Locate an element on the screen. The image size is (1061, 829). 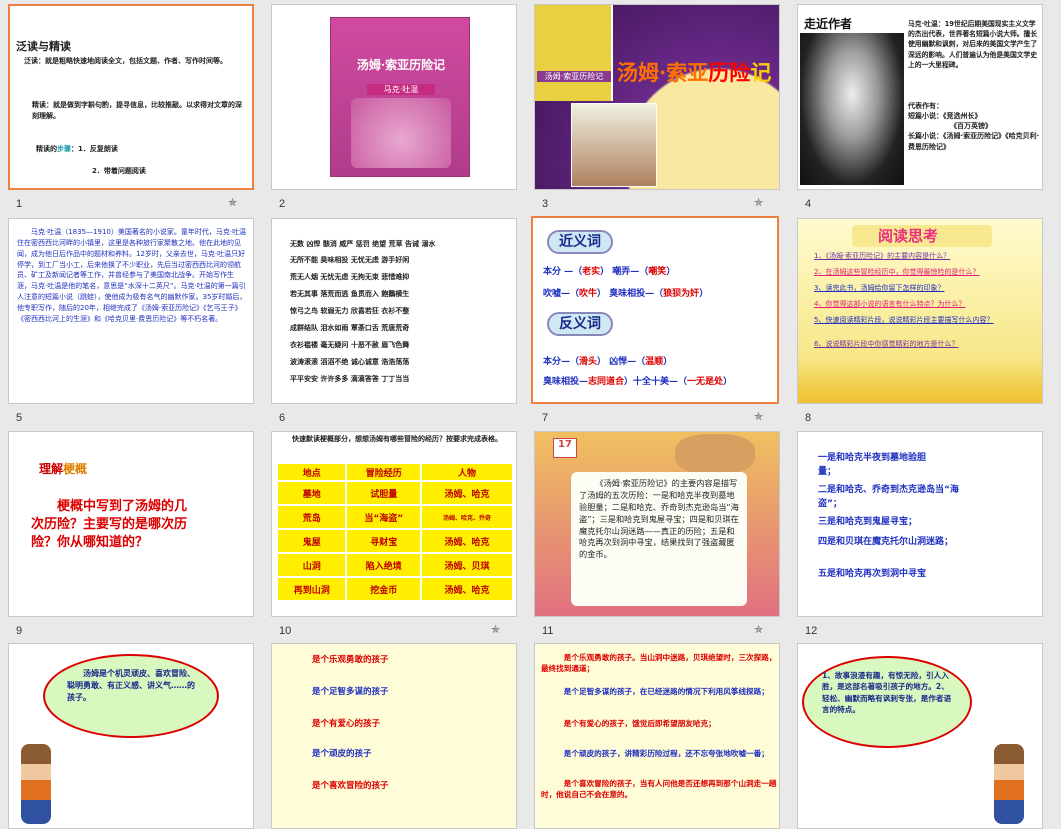
slide-thumb-9: 理解梗概 梗概中写到了汤姆的几次历险？主要写的是哪次历险？你从哪知道的？ is located at coordinates (131, 524).